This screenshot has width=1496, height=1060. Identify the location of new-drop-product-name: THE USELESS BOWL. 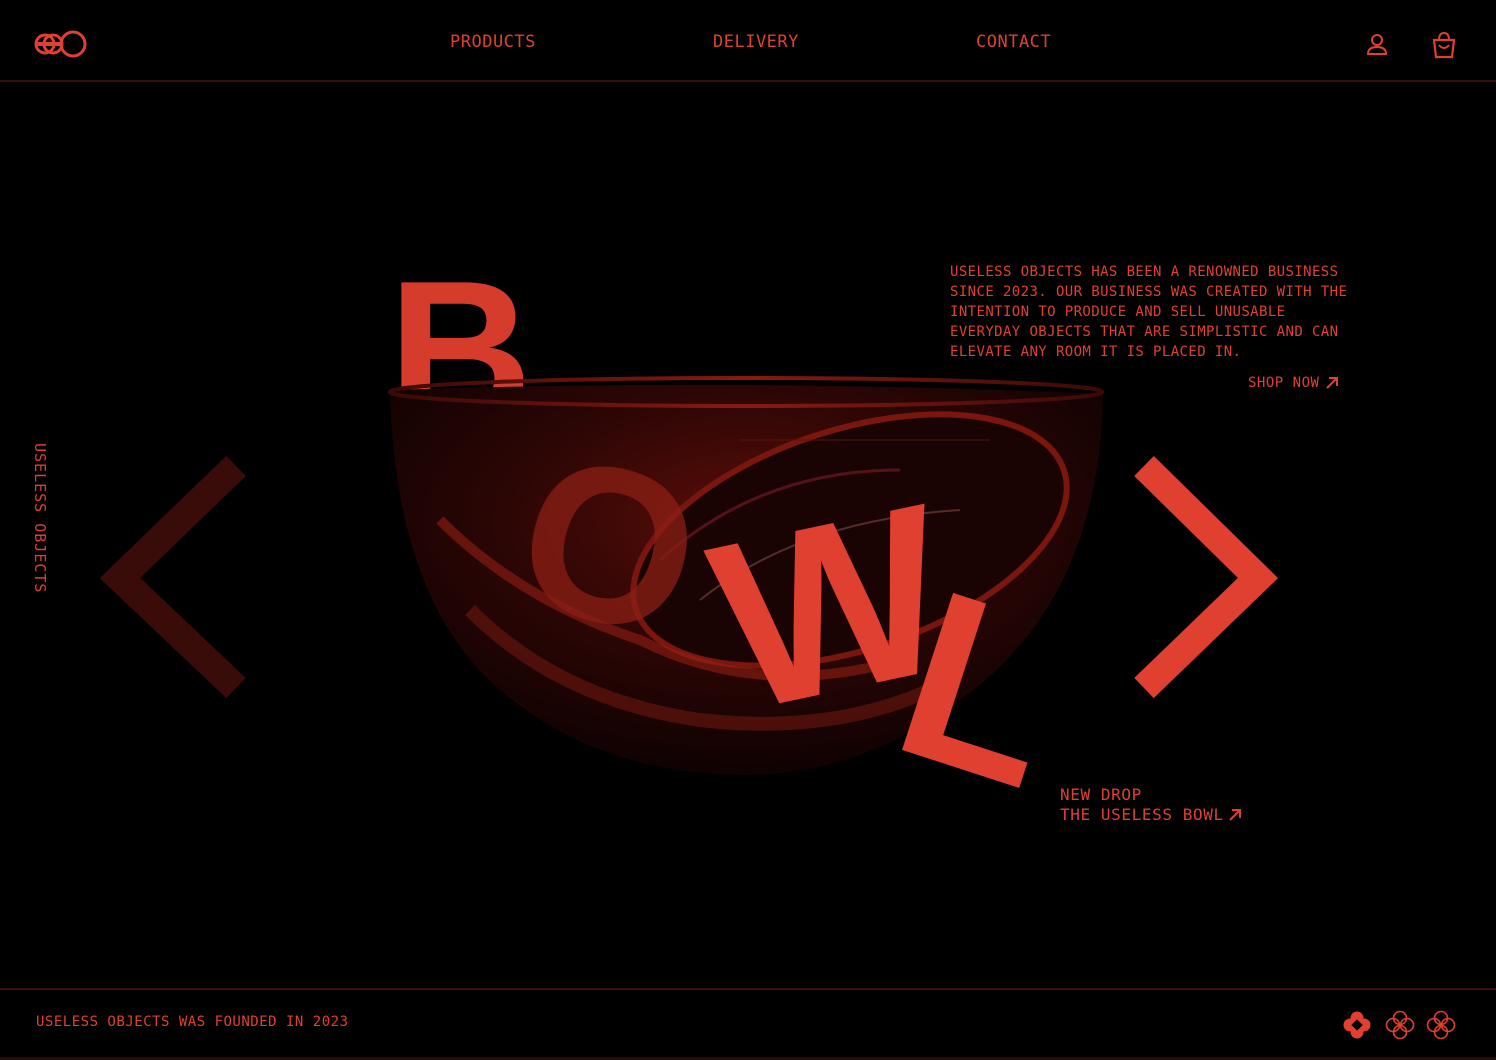
(1142, 814).